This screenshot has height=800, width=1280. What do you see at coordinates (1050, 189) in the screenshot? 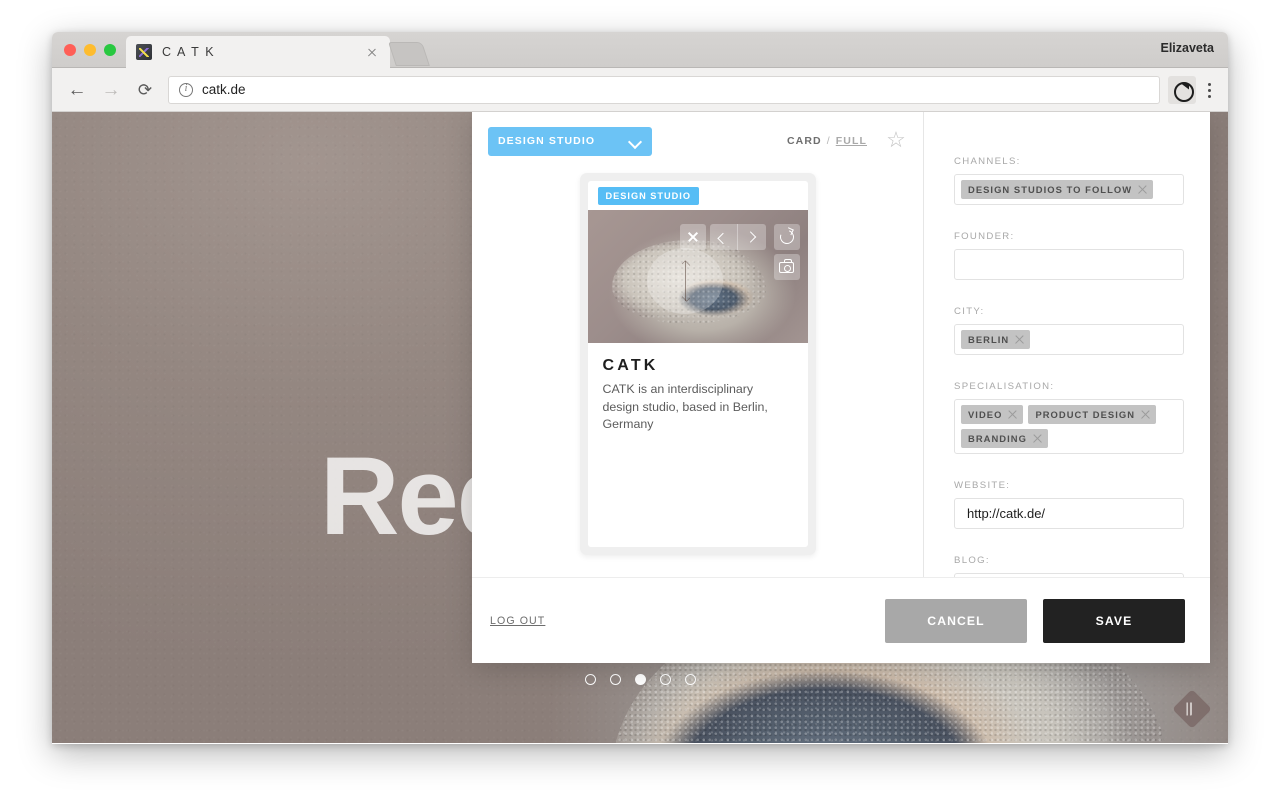
I see `tag-label: DESIGN STUDIOS TO FOLLOW` at bounding box center [1050, 189].